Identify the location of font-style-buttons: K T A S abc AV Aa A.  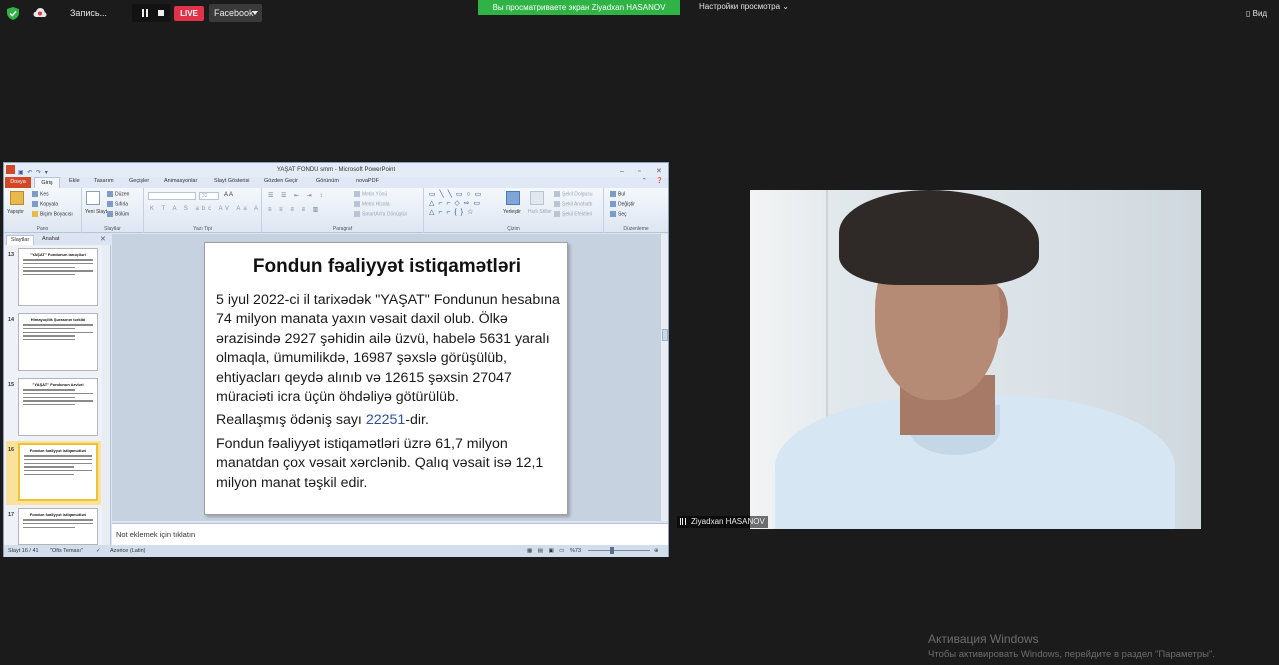
(205, 209).